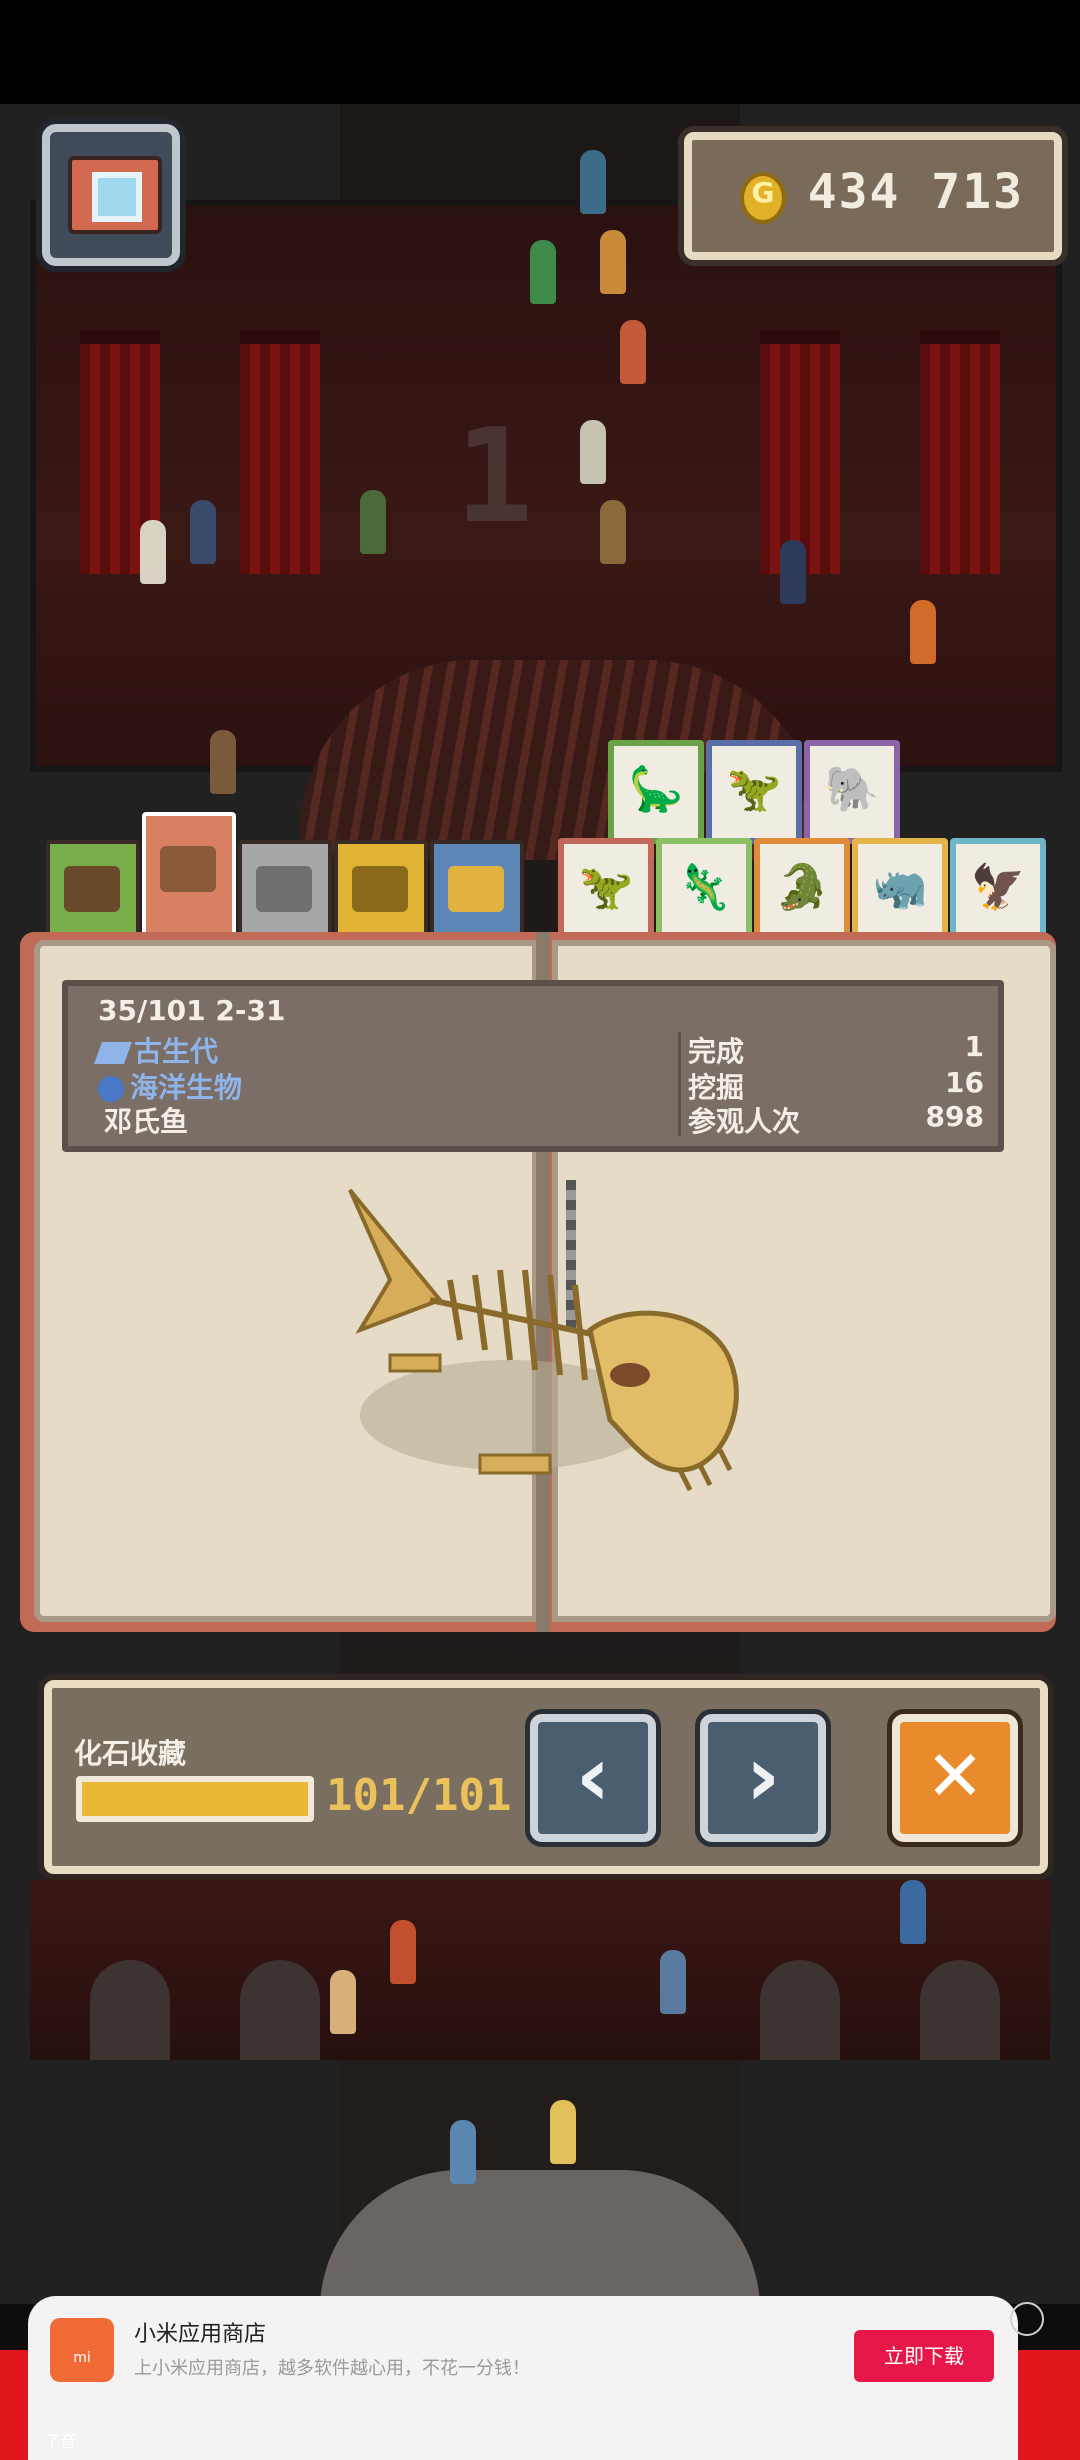  Describe the element at coordinates (540, 2240) in the screenshot. I see `museum-entrance-sign` at that location.